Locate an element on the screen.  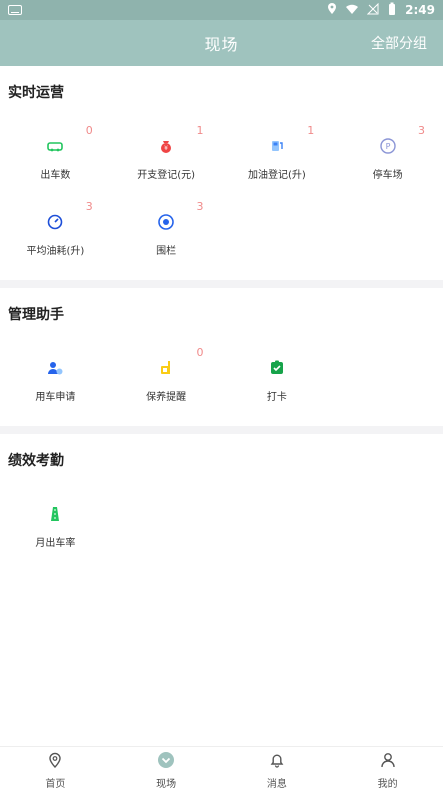
status-left is located at coordinates (11, 10).